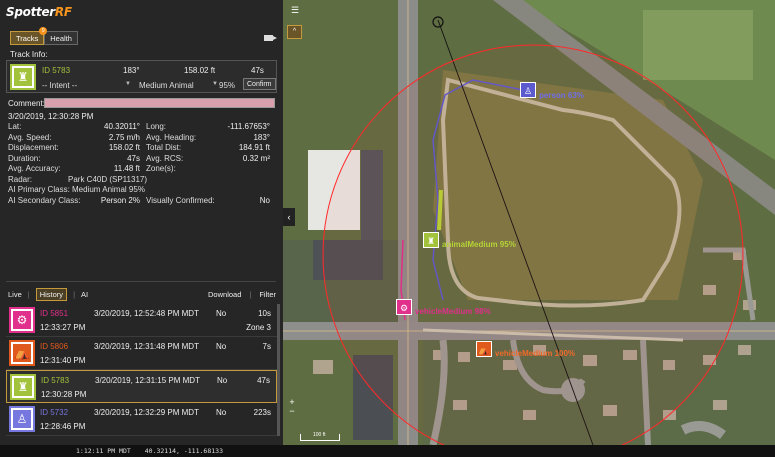 The height and width of the screenshot is (457, 775). I want to click on track-thumbnail: ♙, so click(22, 419).